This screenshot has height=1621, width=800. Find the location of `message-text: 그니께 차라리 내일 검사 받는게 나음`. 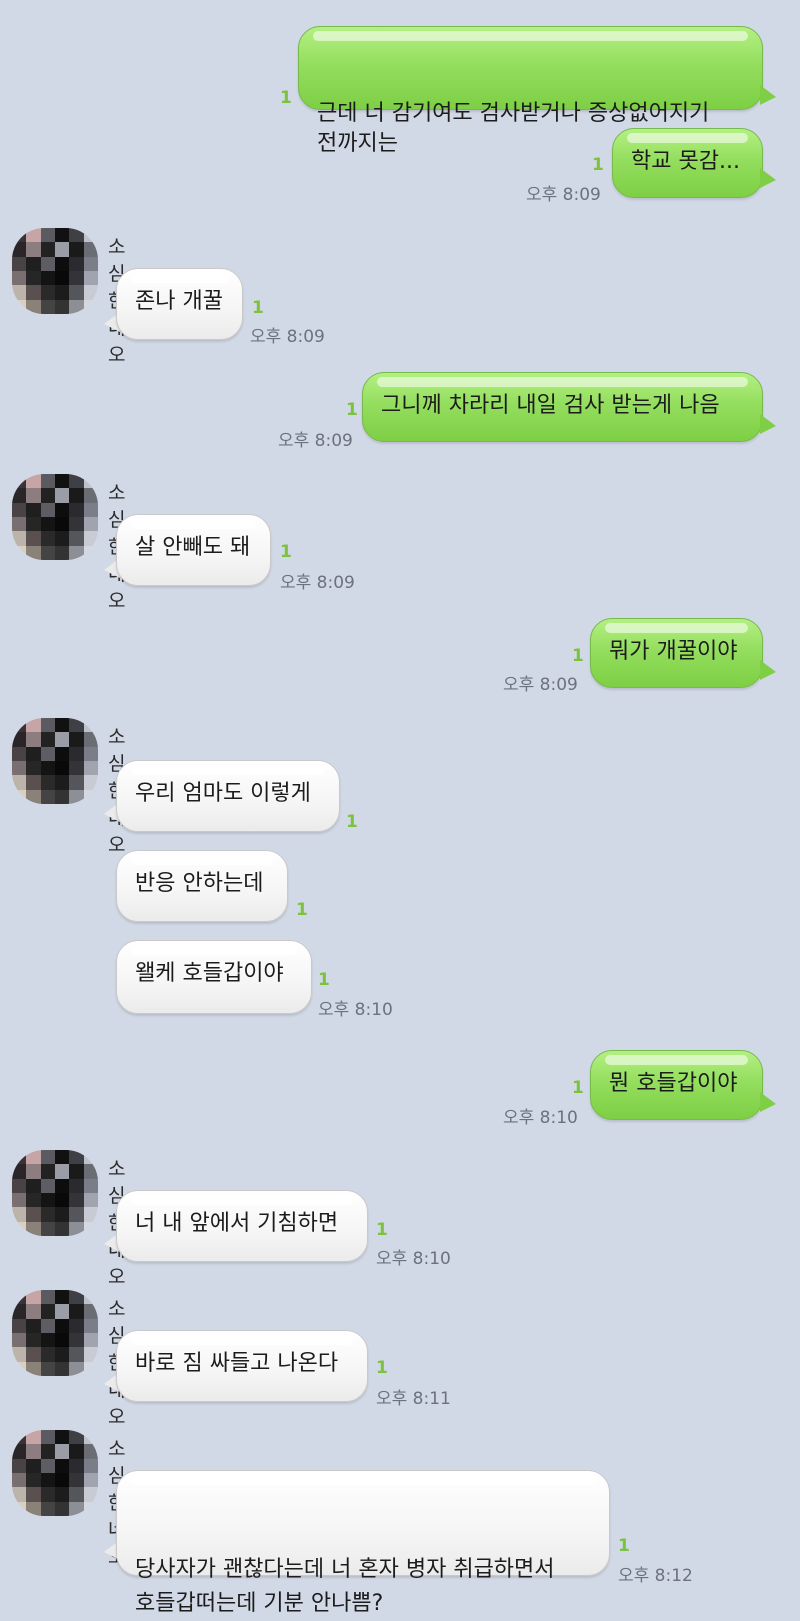

message-text: 그니께 차라리 내일 검사 받는게 나음 is located at coordinates (550, 405).